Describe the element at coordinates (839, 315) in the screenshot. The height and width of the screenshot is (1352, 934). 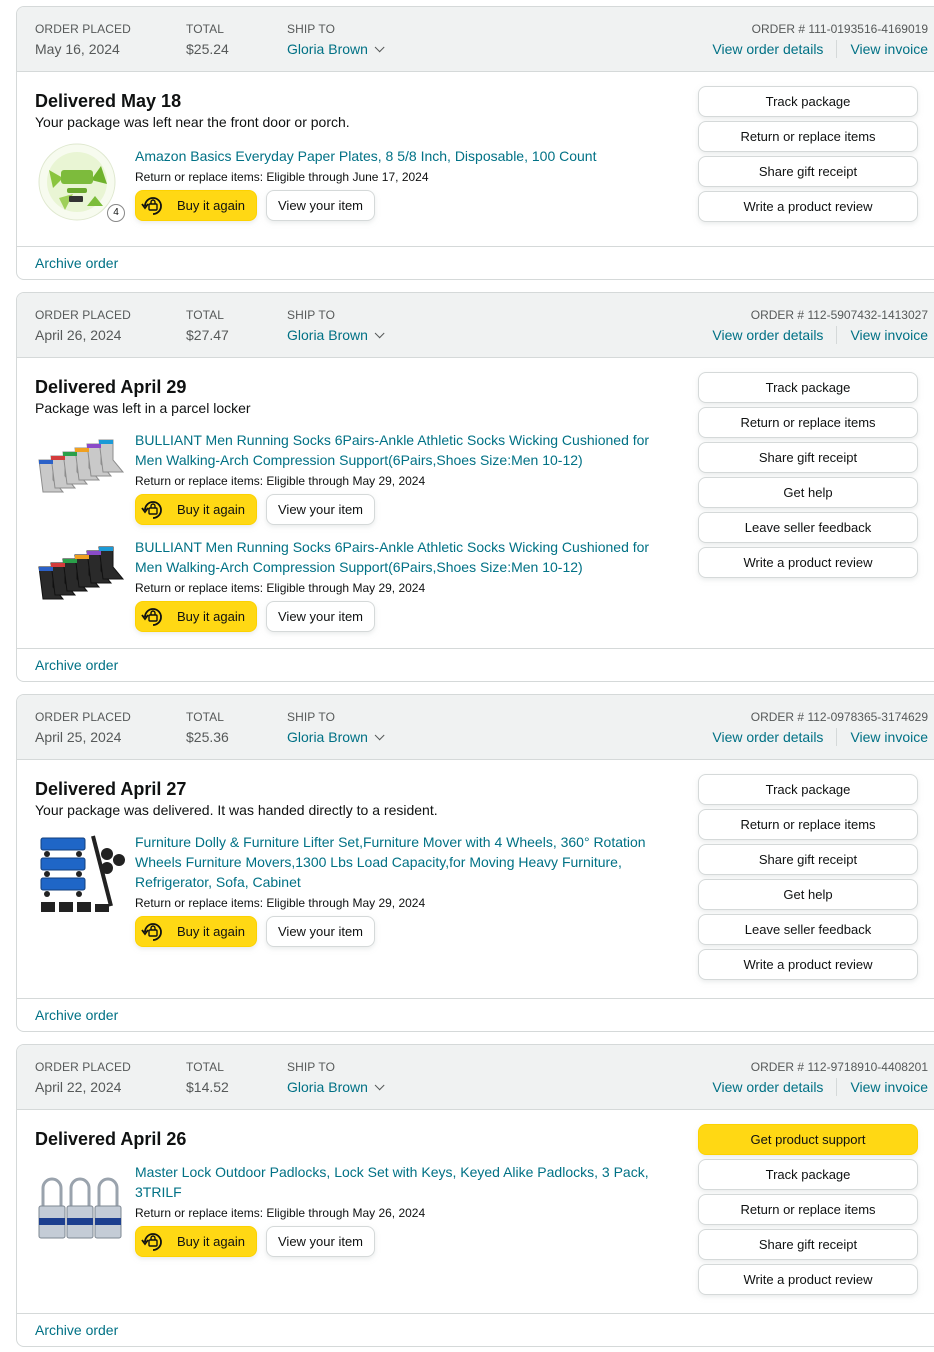
I see `order-number: ORDER # 112-5907432-1413027` at that location.